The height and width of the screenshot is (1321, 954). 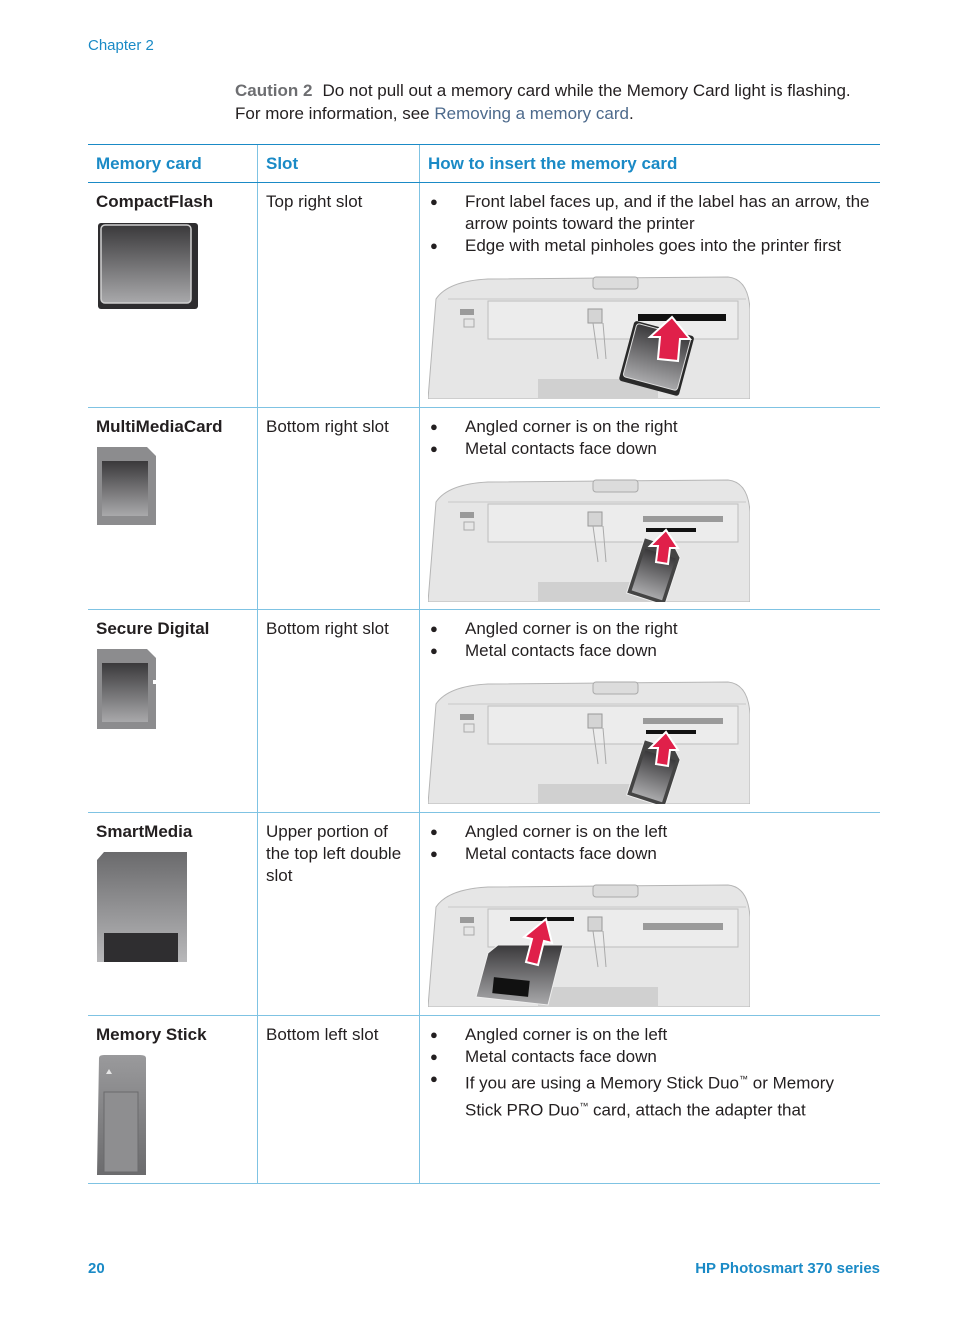 What do you see at coordinates (173, 163) in the screenshot?
I see `column-header-memory-card: Memory card` at bounding box center [173, 163].